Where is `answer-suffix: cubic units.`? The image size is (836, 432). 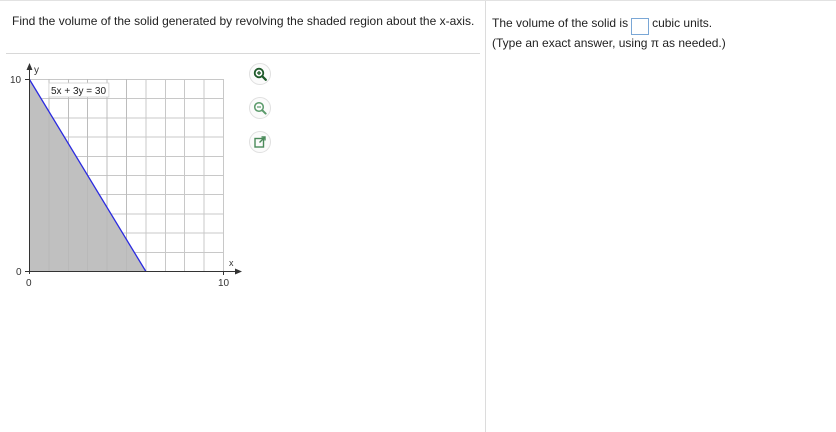 answer-suffix: cubic units. is located at coordinates (682, 23).